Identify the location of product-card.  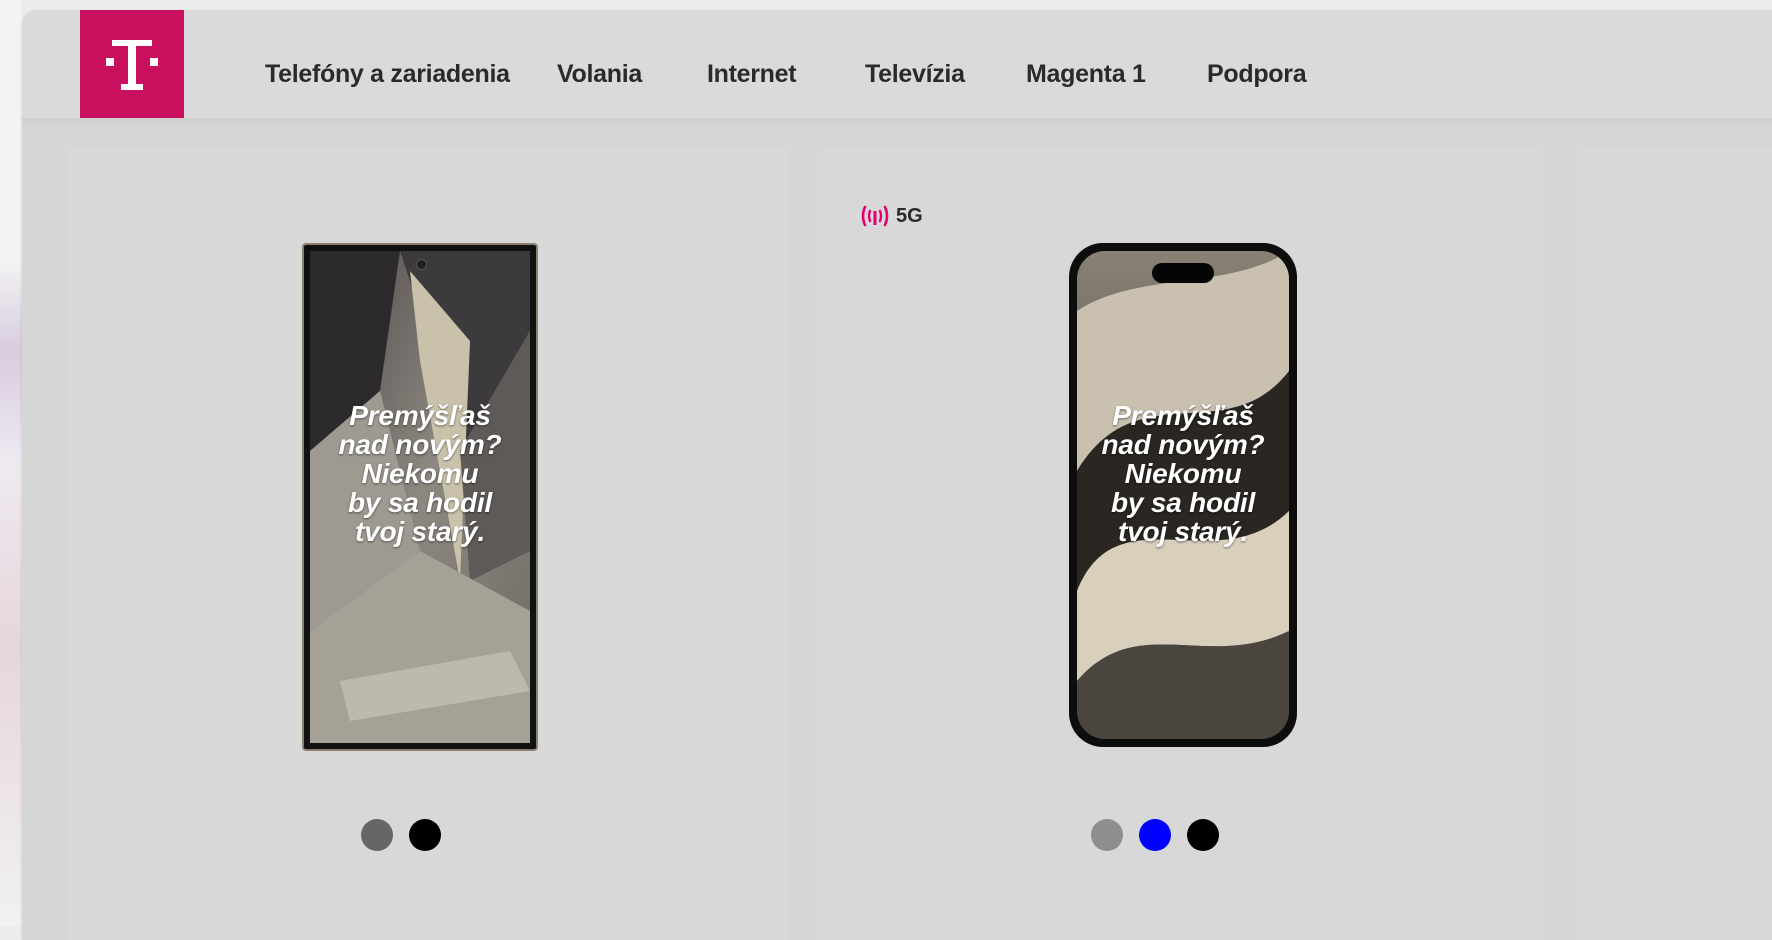
(1674, 543).